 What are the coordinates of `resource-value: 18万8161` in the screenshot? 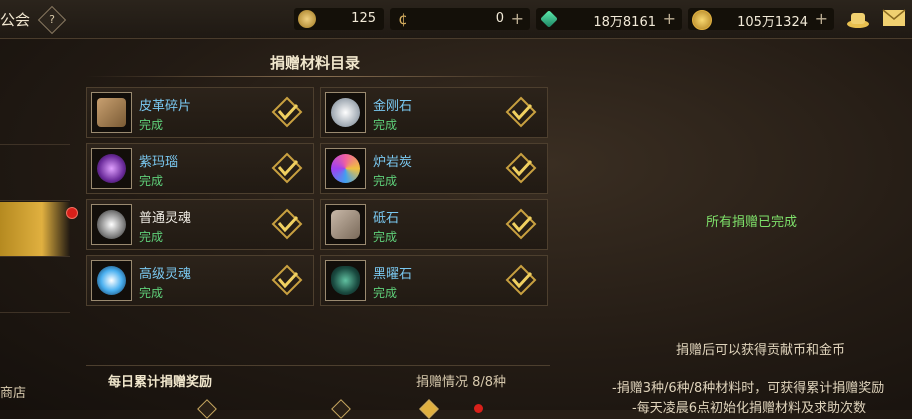 It's located at (624, 22).